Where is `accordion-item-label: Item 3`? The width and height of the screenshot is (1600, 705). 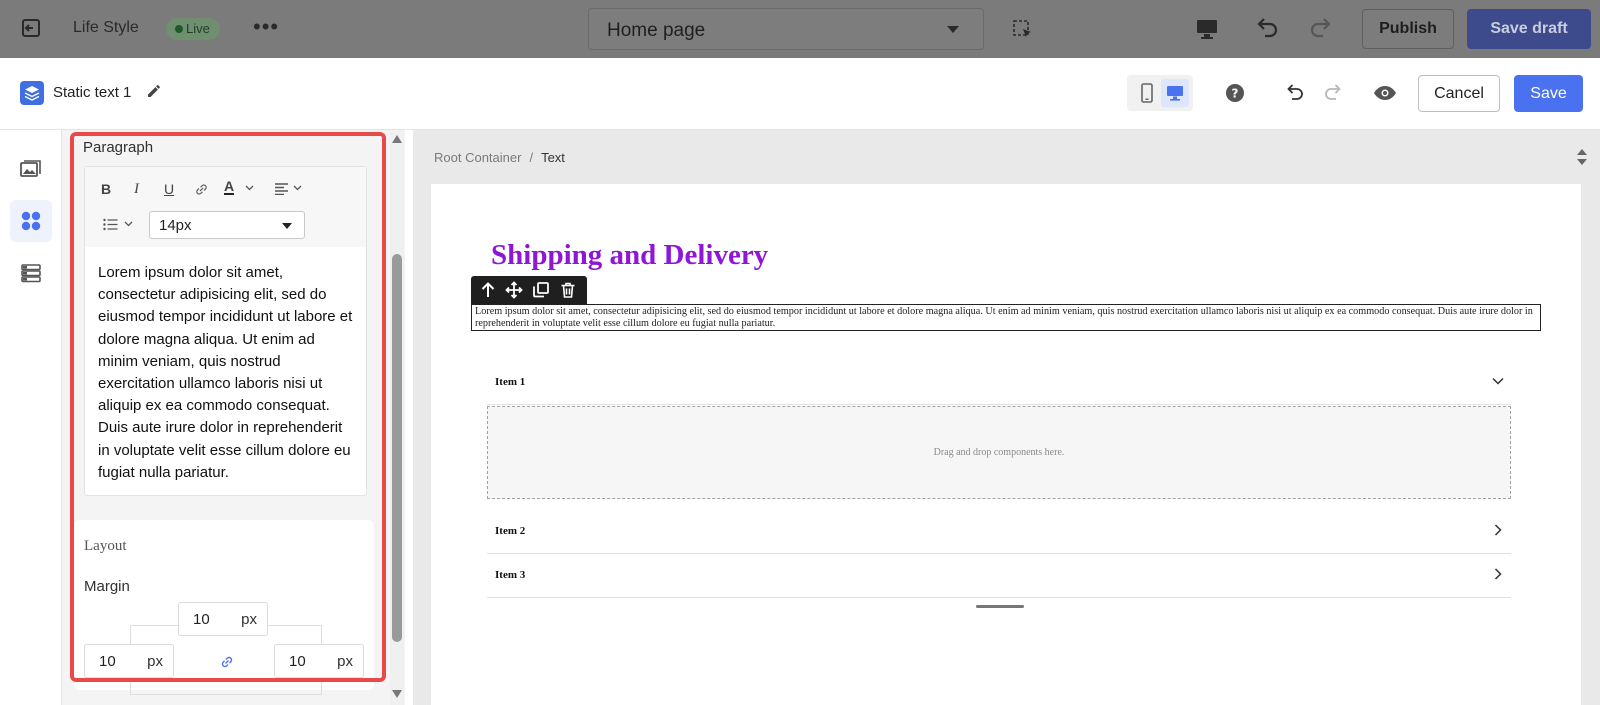 accordion-item-label: Item 3 is located at coordinates (510, 575).